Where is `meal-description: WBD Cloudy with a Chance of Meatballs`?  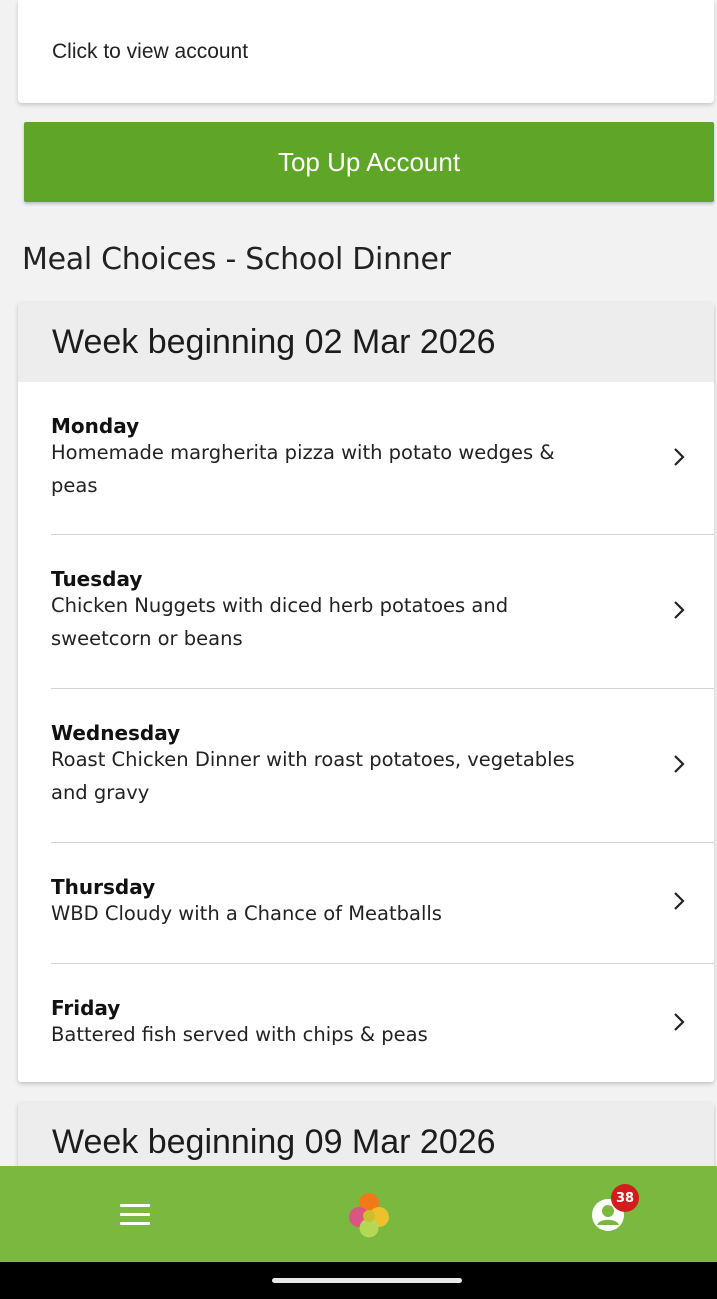
meal-description: WBD Cloudy with a Chance of Meatballs is located at coordinates (246, 913).